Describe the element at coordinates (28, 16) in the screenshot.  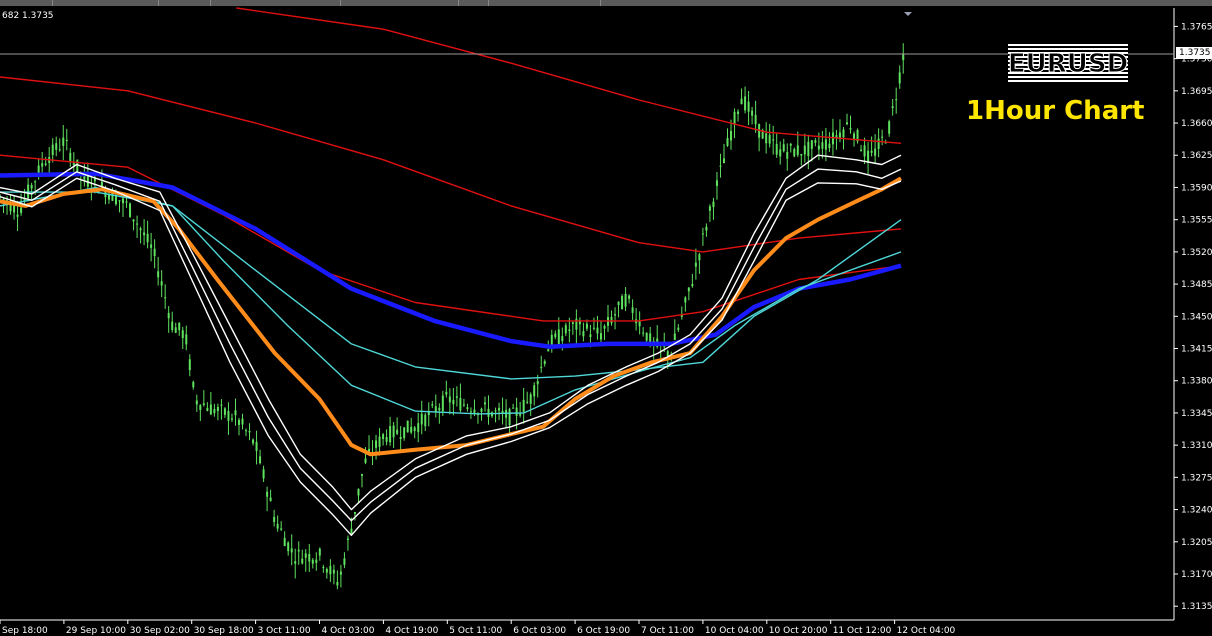
I see `chart-info-text: 682 1.3735` at that location.